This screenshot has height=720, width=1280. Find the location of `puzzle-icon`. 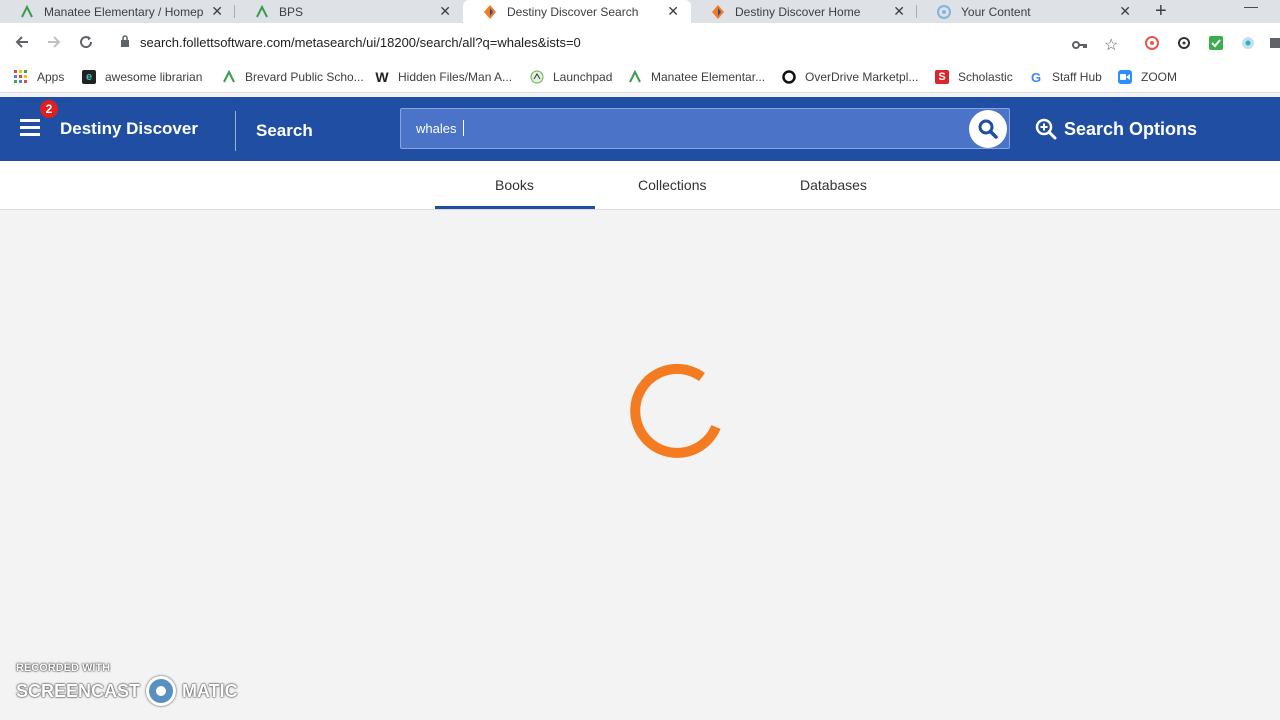

puzzle-icon is located at coordinates (1274, 44).